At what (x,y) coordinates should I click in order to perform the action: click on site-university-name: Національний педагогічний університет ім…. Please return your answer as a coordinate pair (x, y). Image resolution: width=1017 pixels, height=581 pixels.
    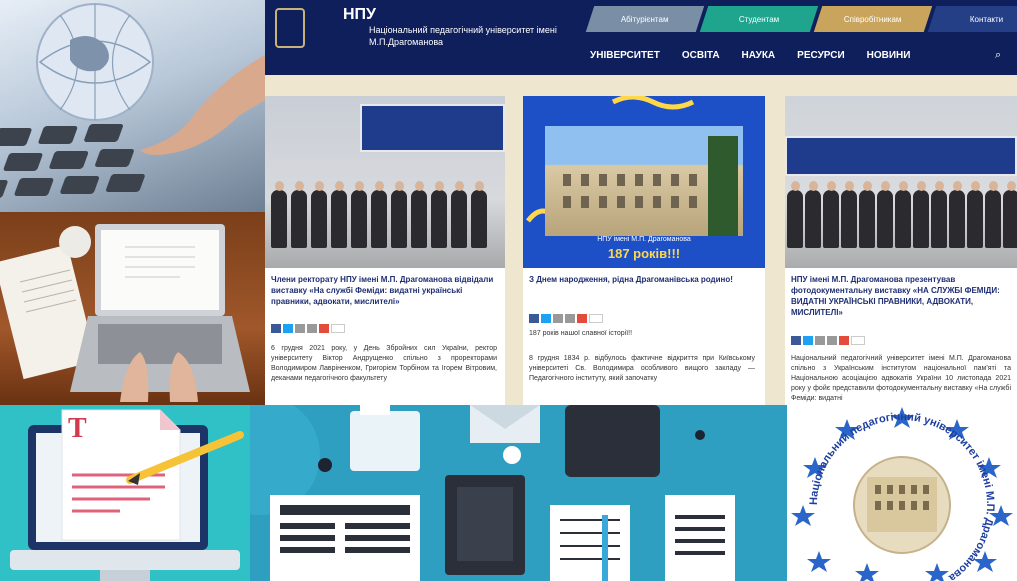
    Looking at the image, I should click on (463, 36).